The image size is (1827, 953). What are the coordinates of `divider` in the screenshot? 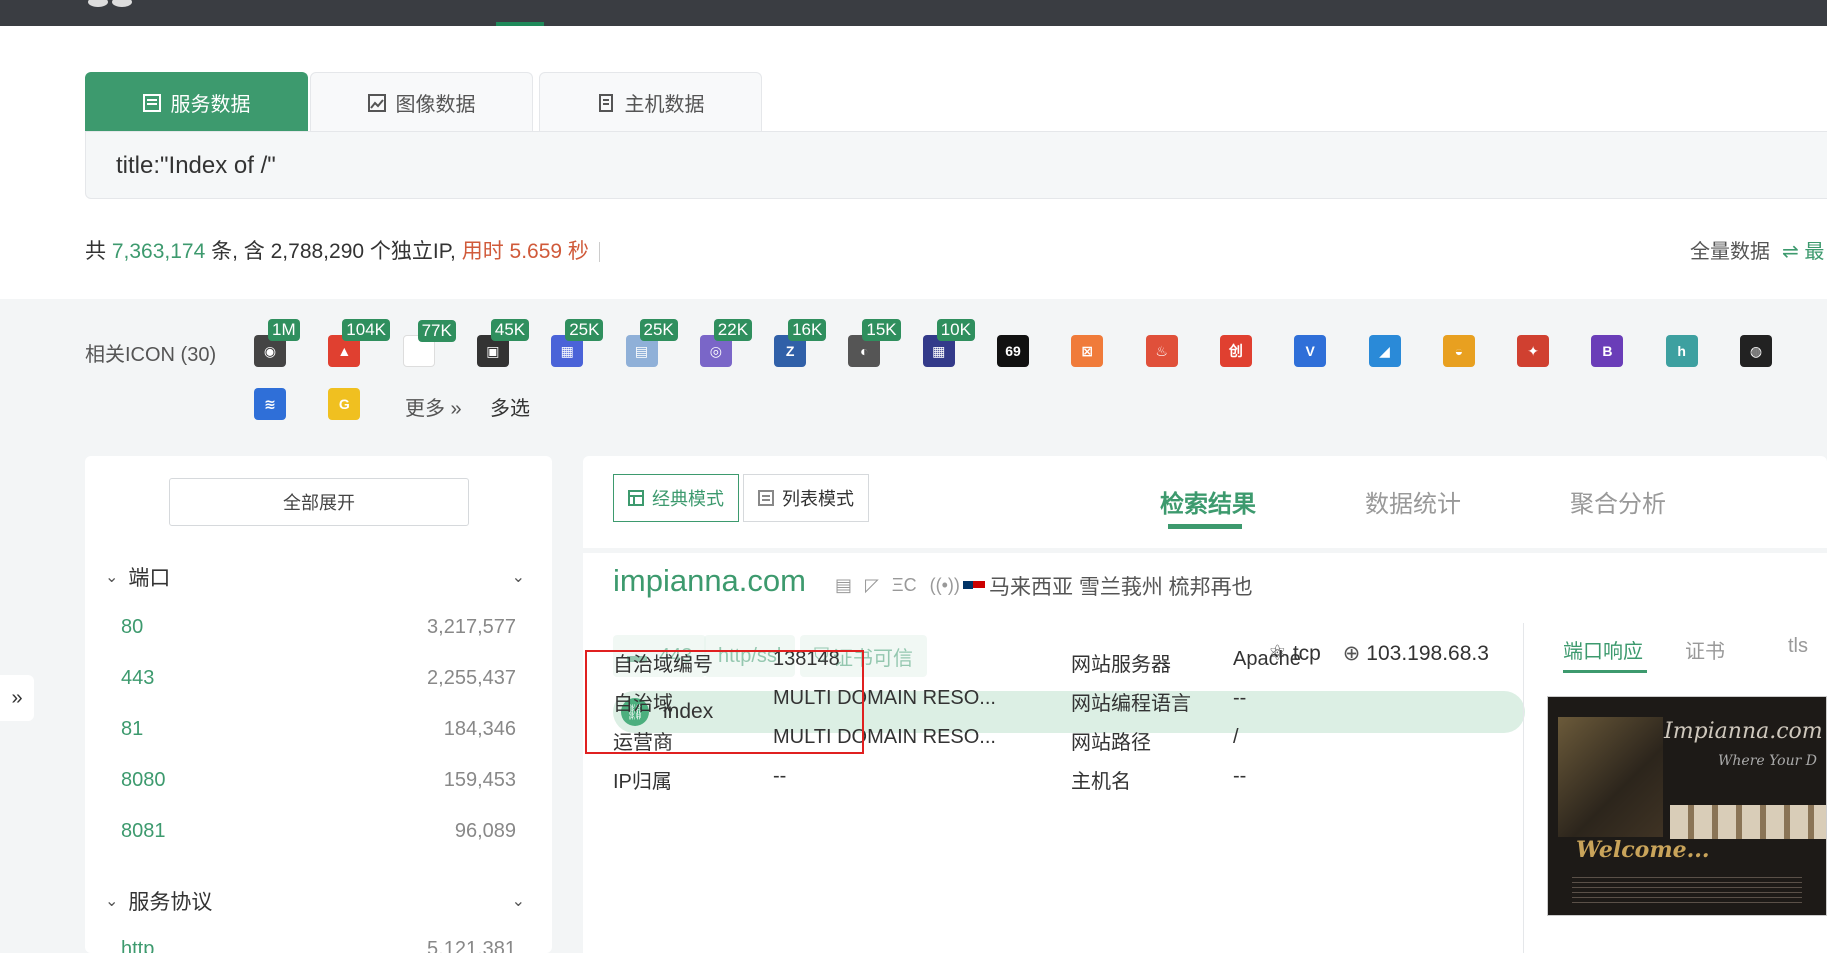 It's located at (1523, 788).